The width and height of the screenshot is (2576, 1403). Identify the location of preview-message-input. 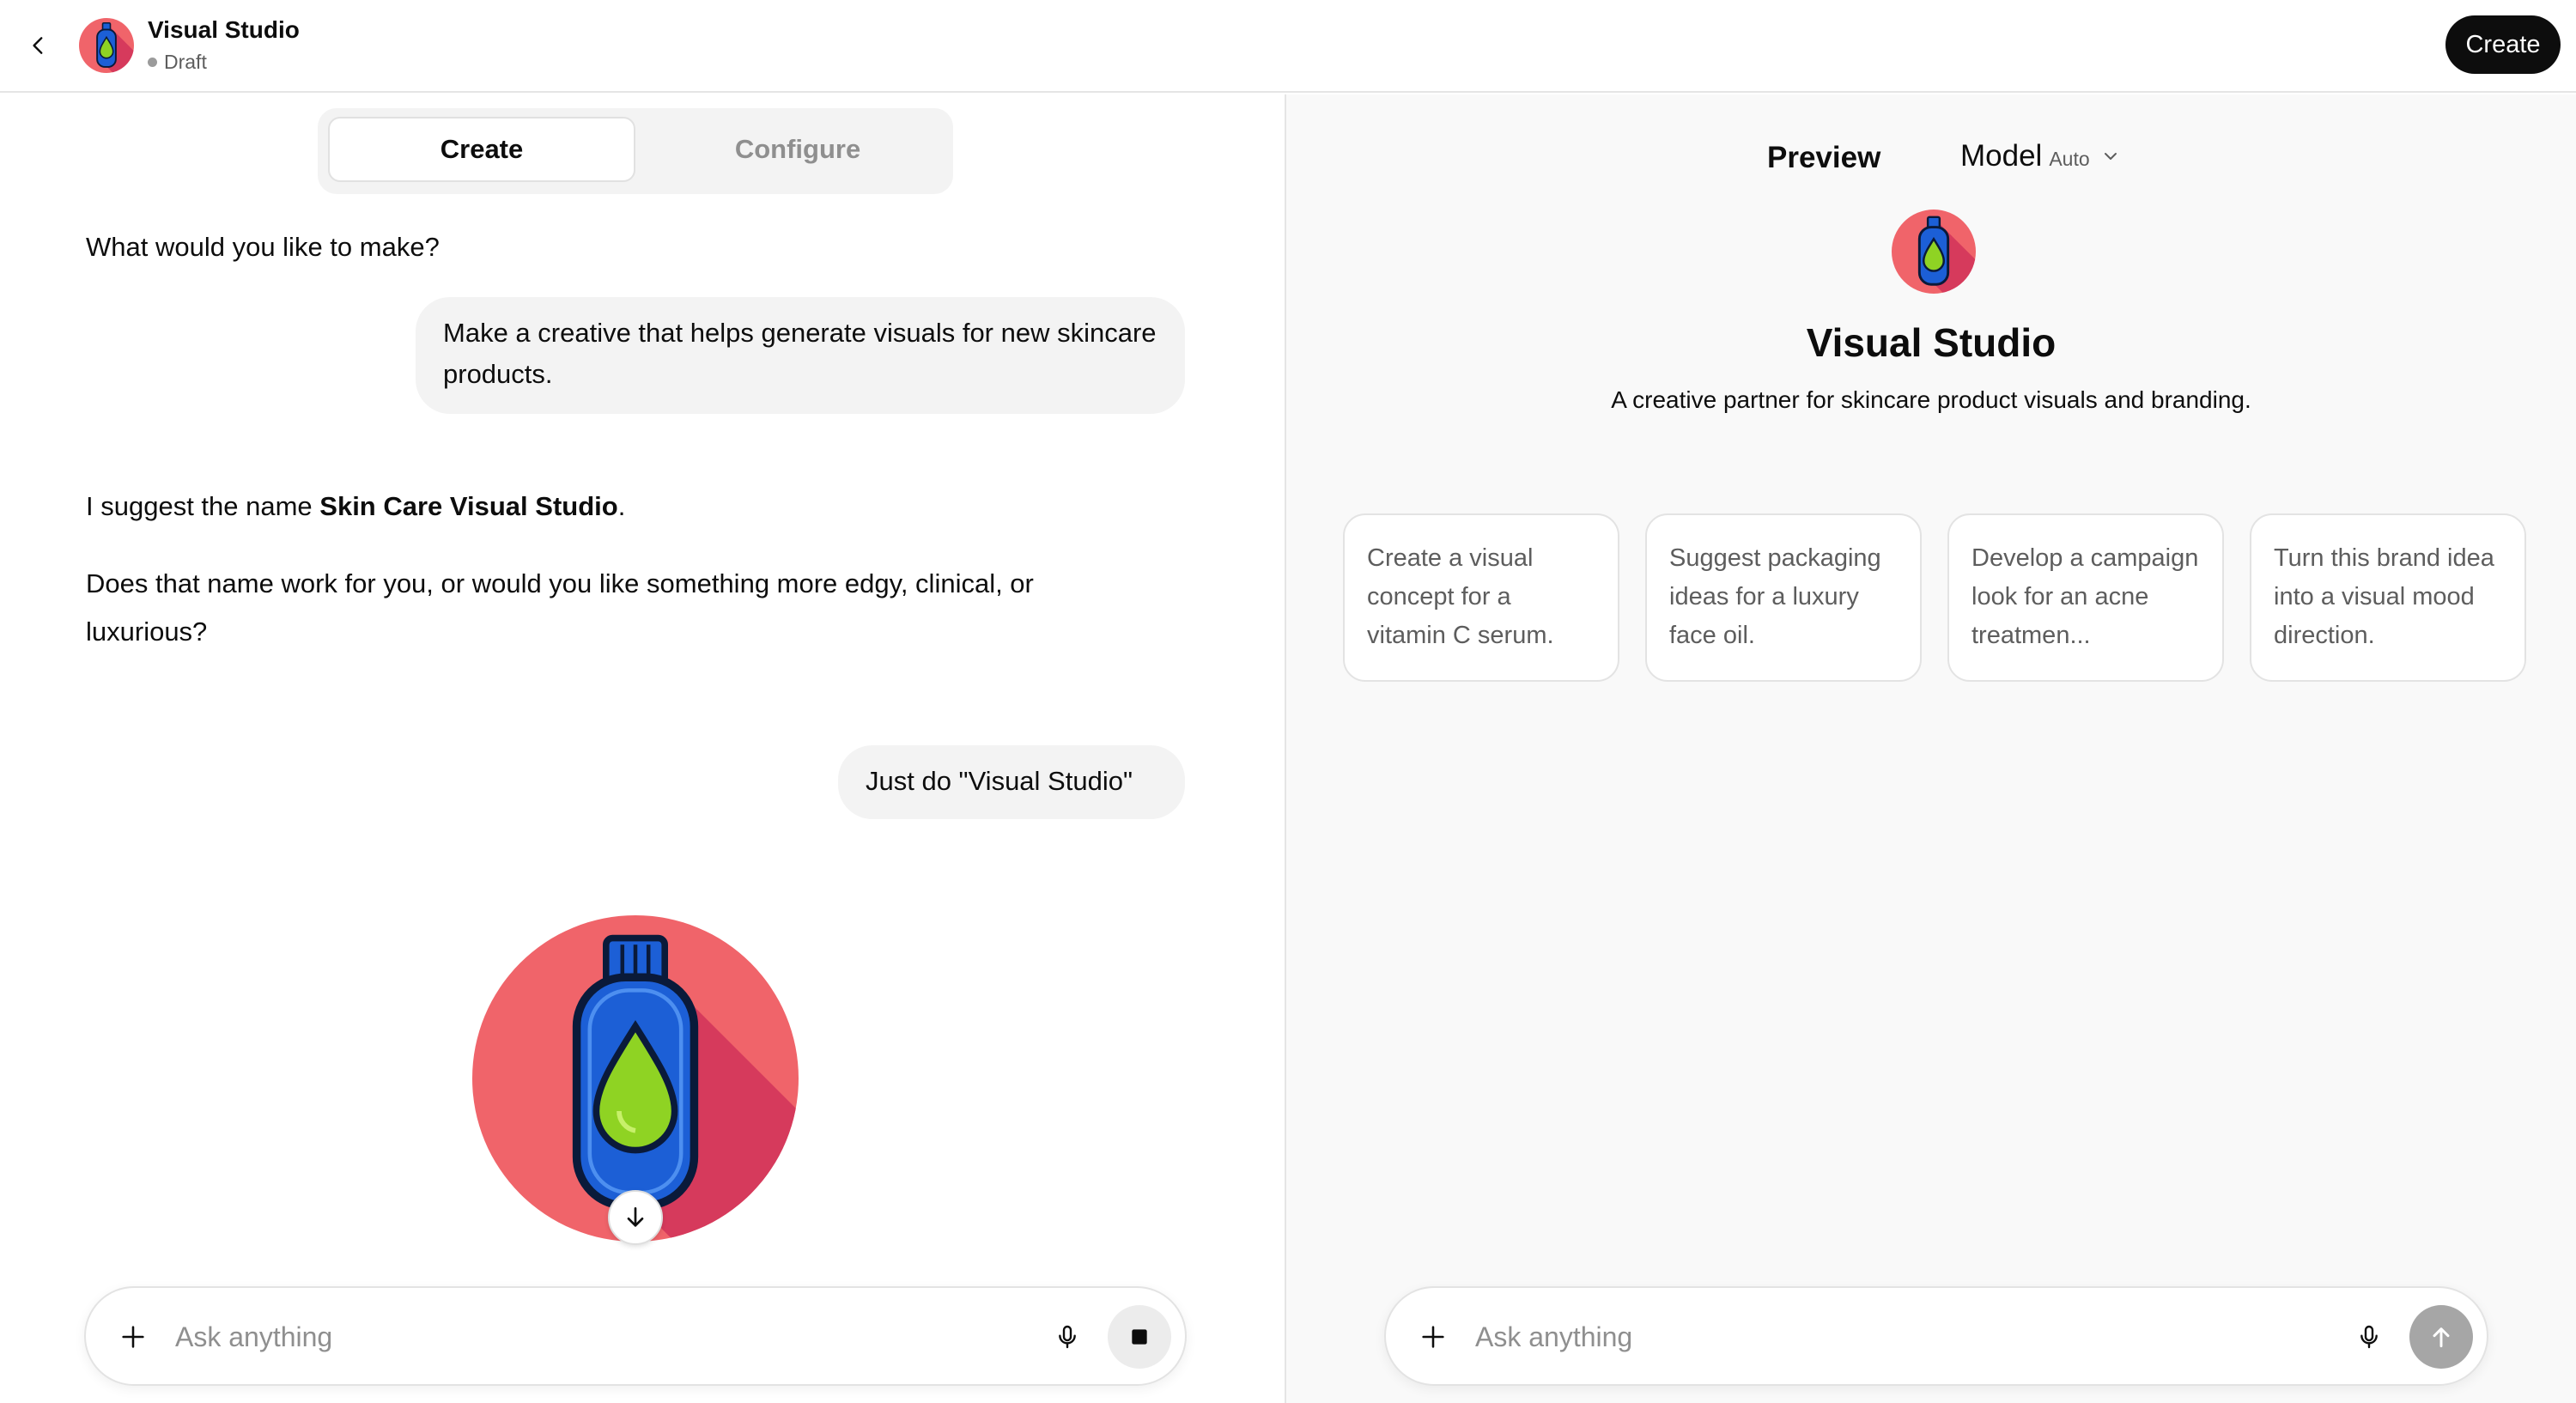
(1947, 1337).